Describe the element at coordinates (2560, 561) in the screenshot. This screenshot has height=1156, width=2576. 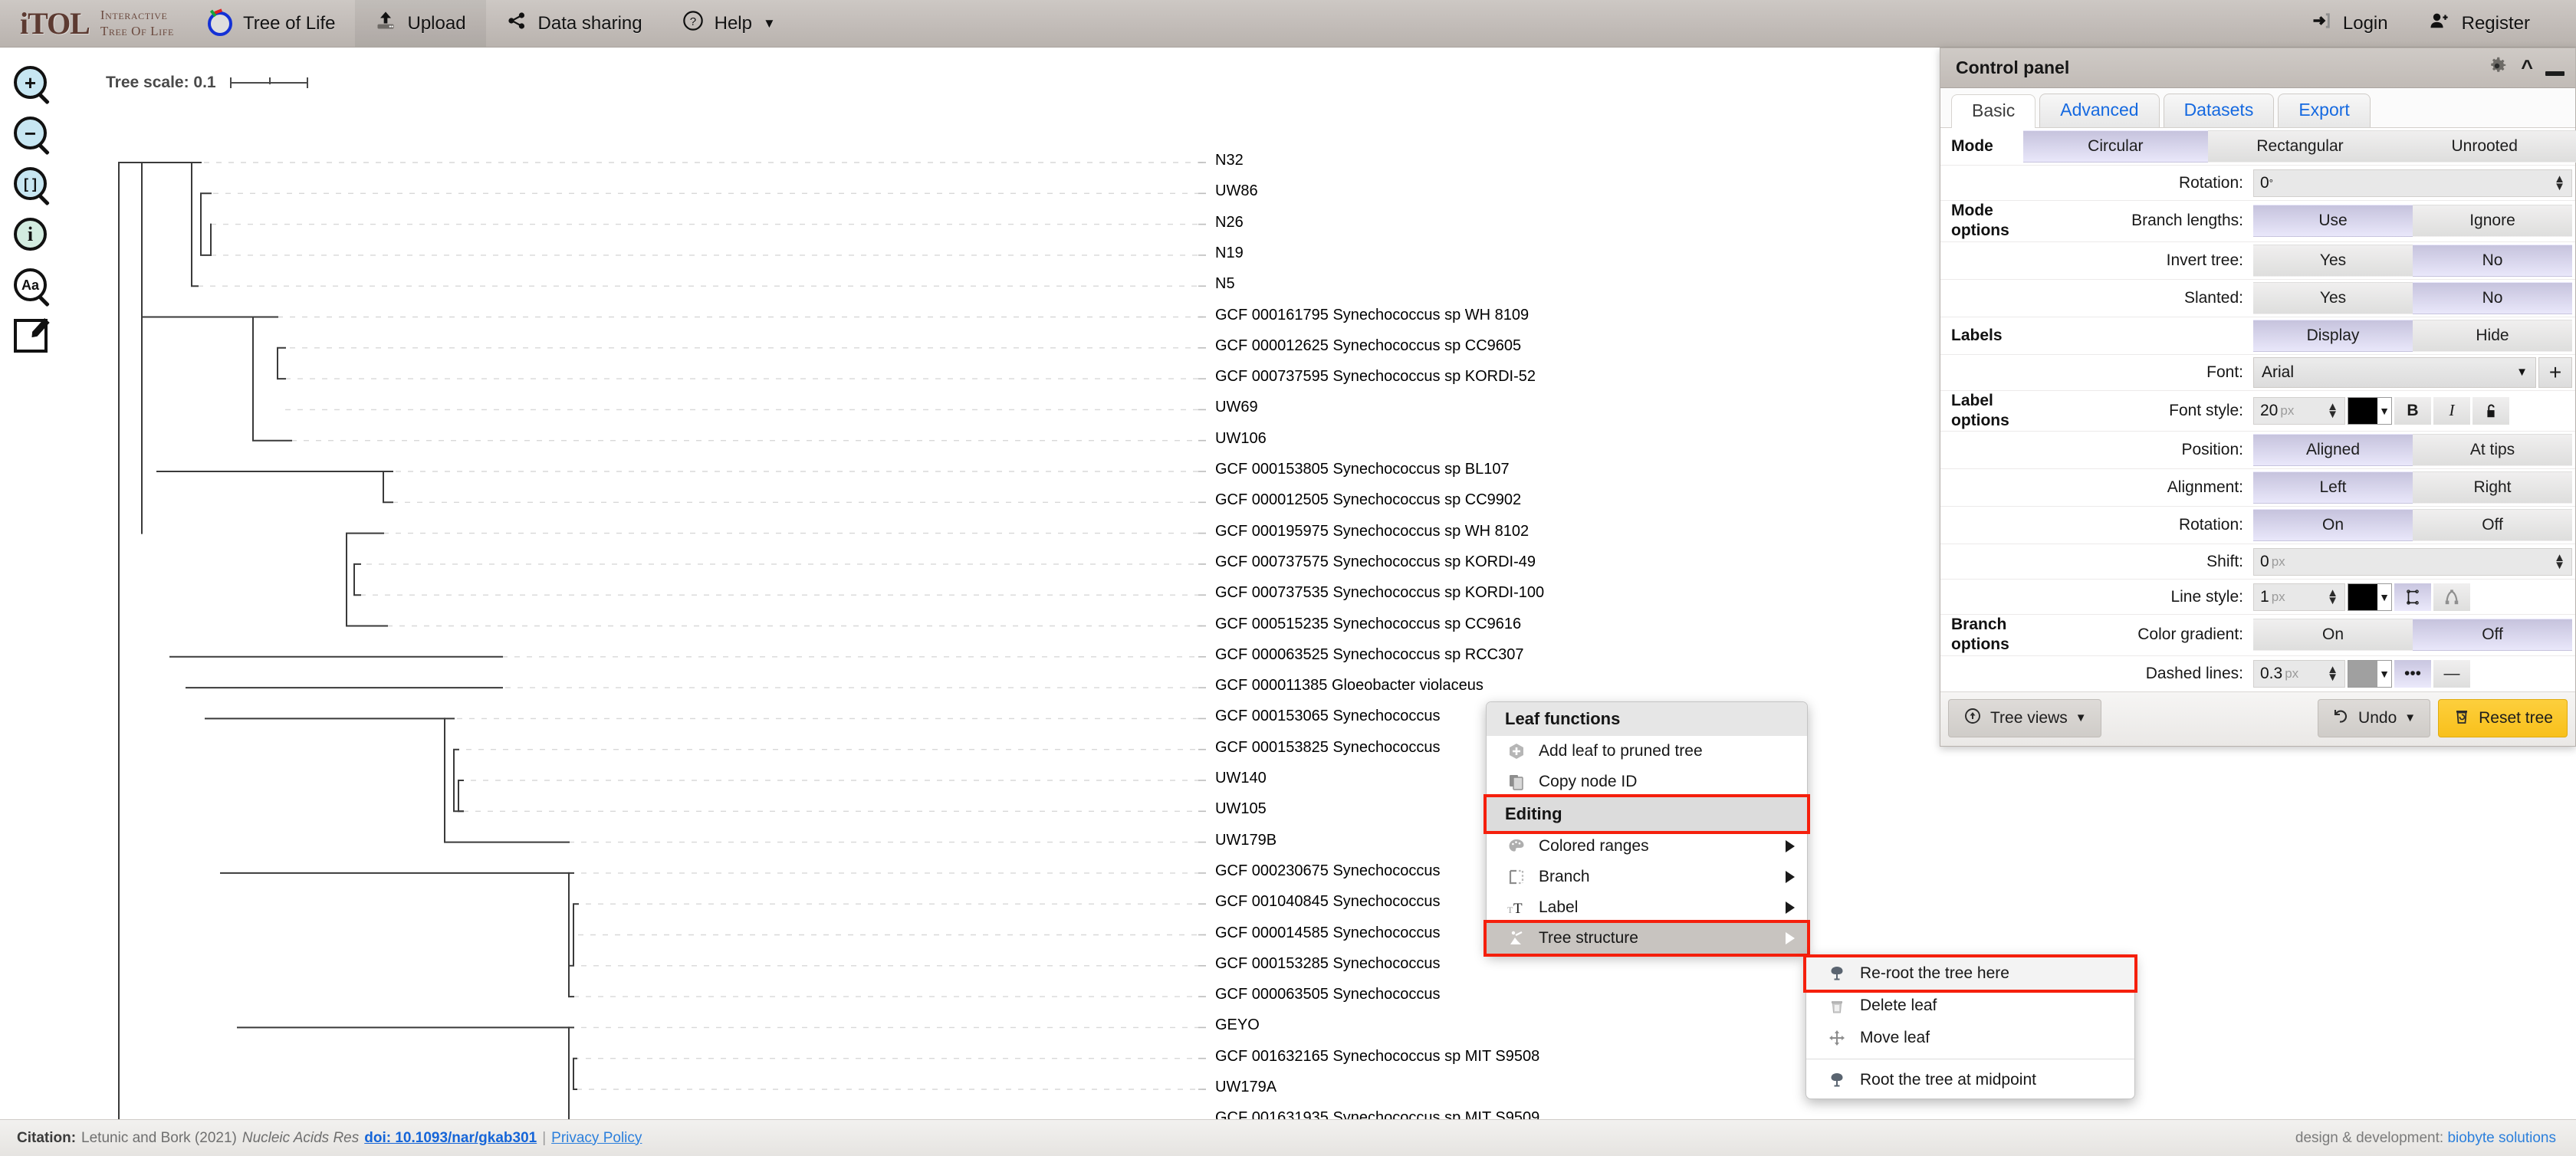
I see `shift-stepper: ▲ ▼` at that location.